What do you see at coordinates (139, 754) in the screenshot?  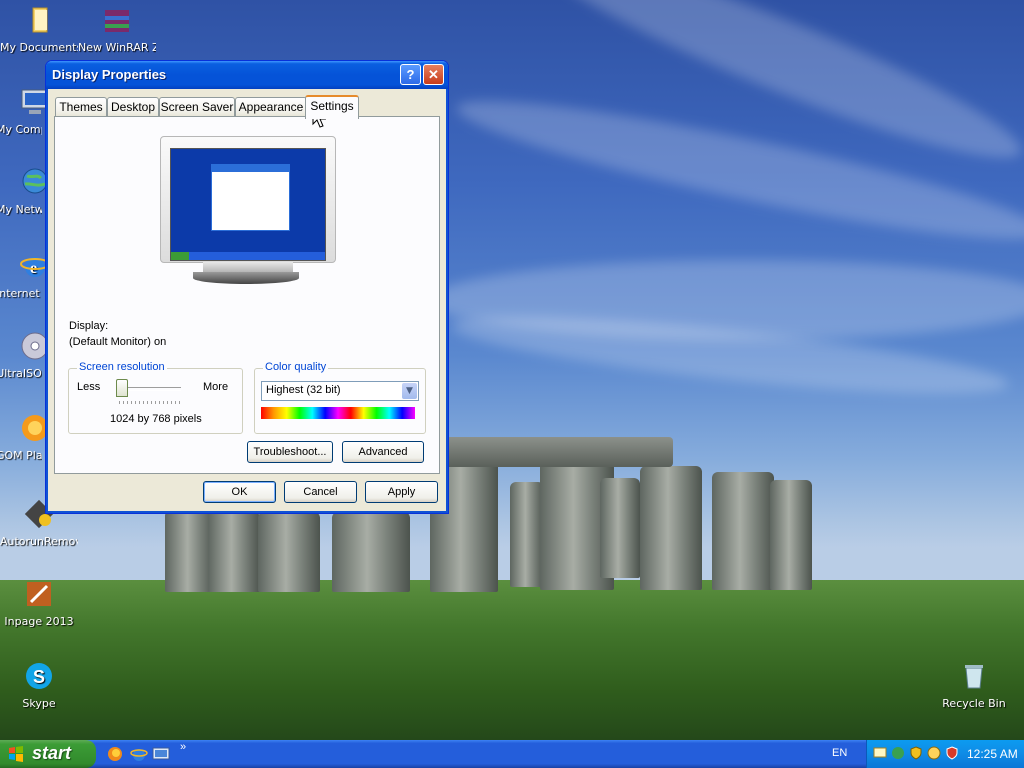 I see `quicklaunch-ie-icon` at bounding box center [139, 754].